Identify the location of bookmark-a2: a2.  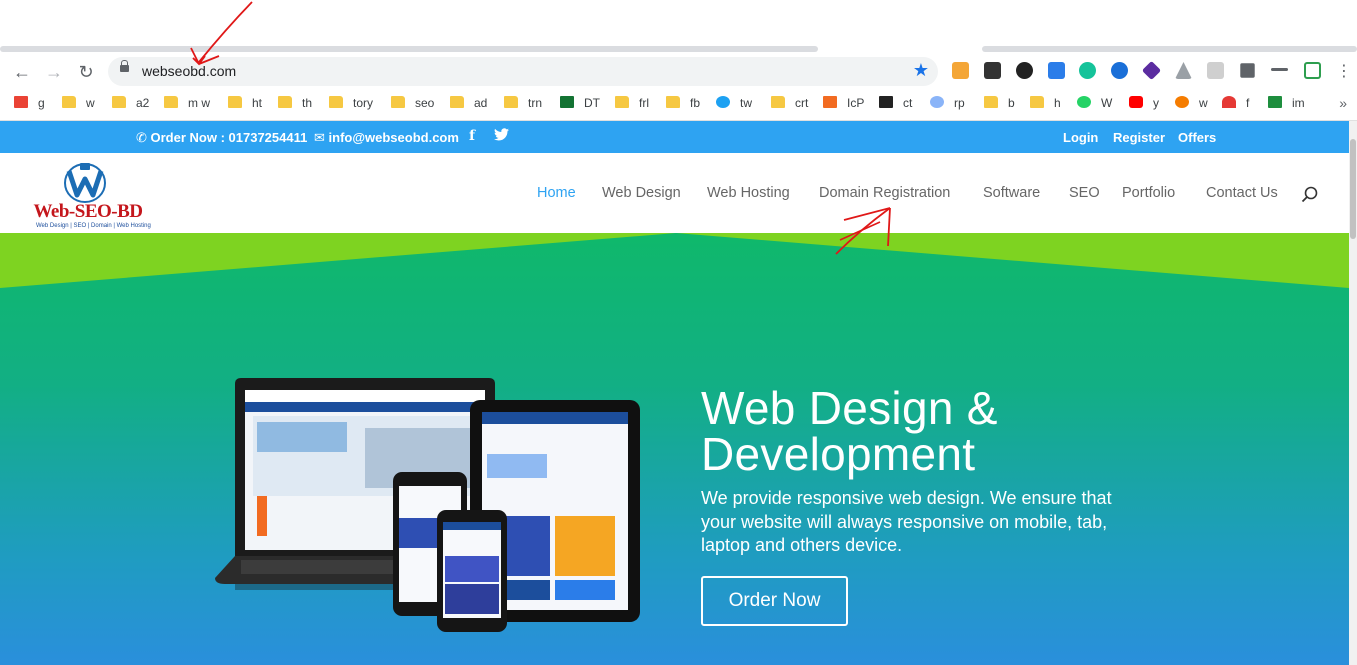
(130, 105).